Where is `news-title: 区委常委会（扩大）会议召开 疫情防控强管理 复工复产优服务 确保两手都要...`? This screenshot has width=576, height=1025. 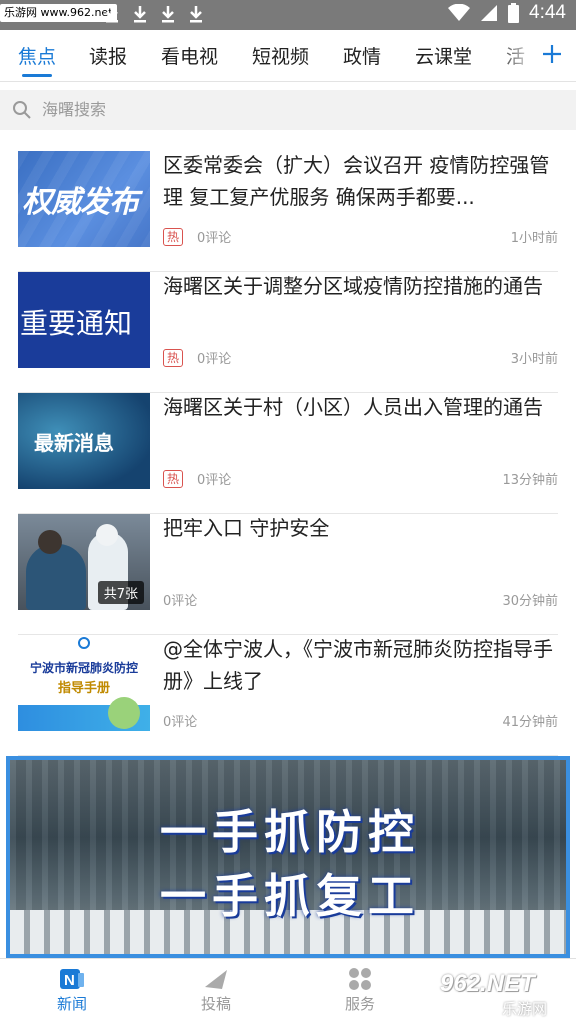 news-title: 区委常委会（扩大）会议召开 疫情防控强管理 复工复产优服务 确保两手都要... is located at coordinates (356, 181).